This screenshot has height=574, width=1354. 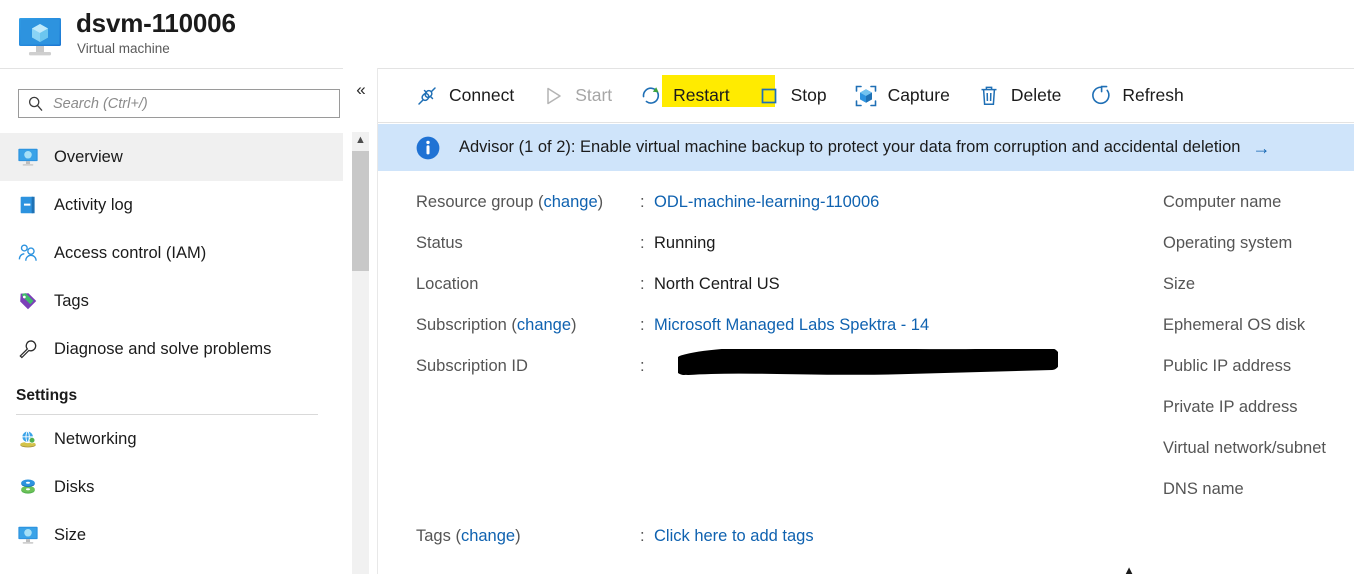 I want to click on capture-cube-icon, so click(x=866, y=96).